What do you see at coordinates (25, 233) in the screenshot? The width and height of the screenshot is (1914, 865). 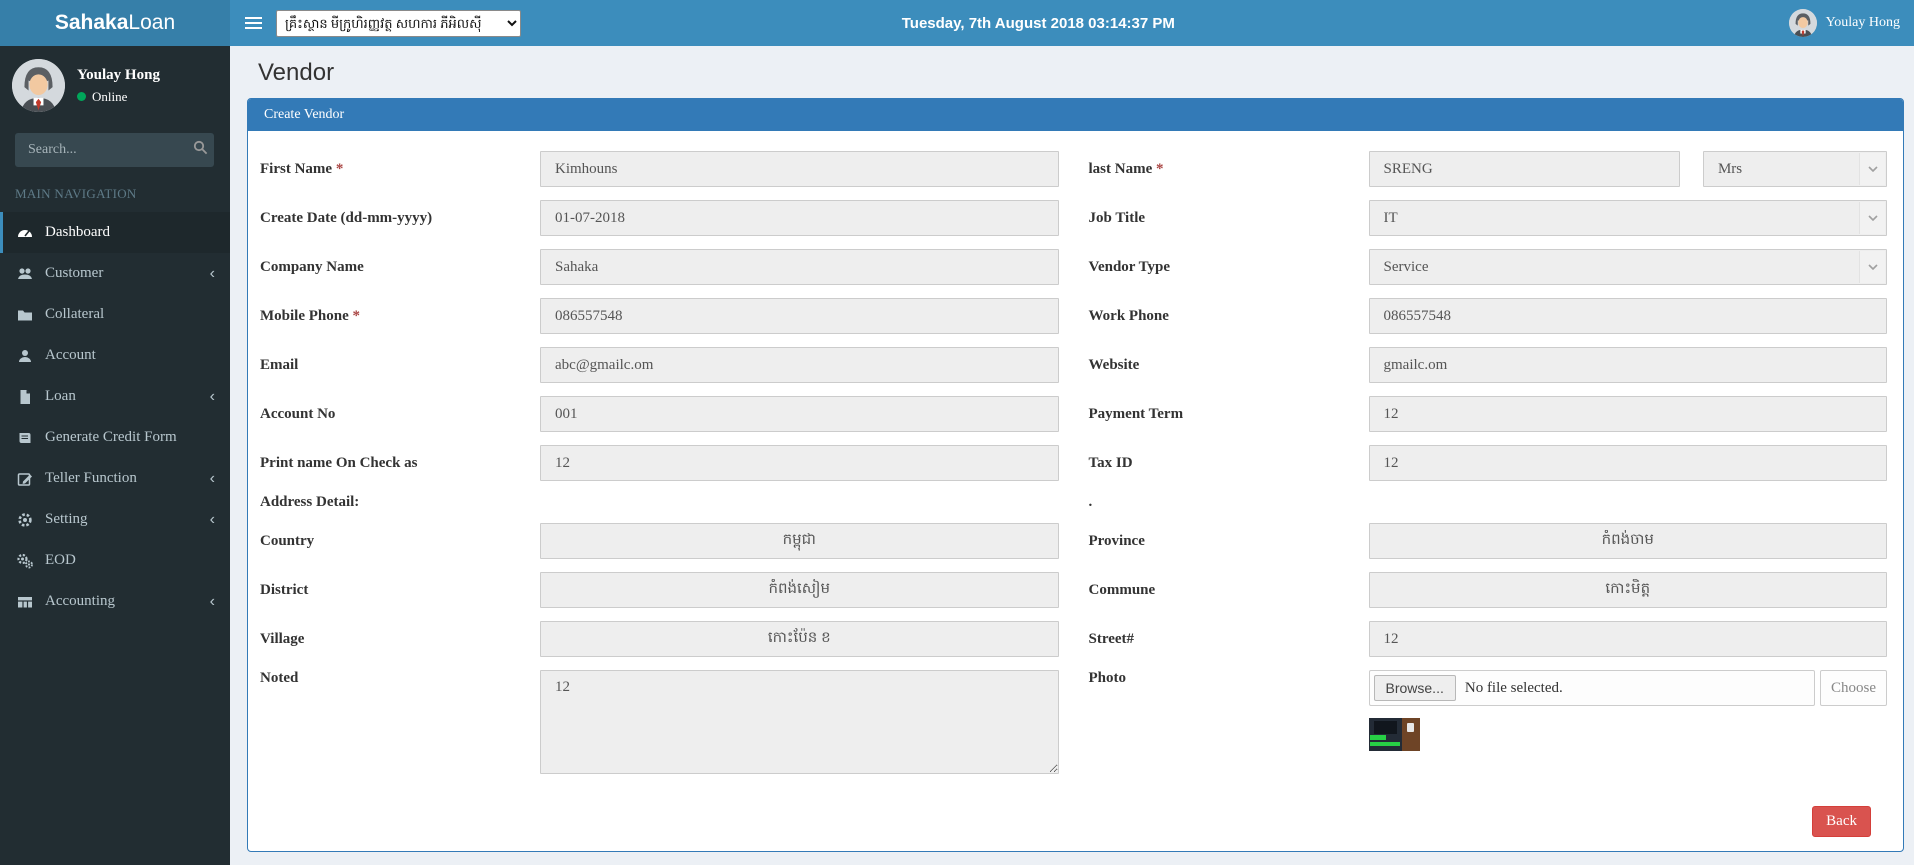 I see `dashboard-icon` at bounding box center [25, 233].